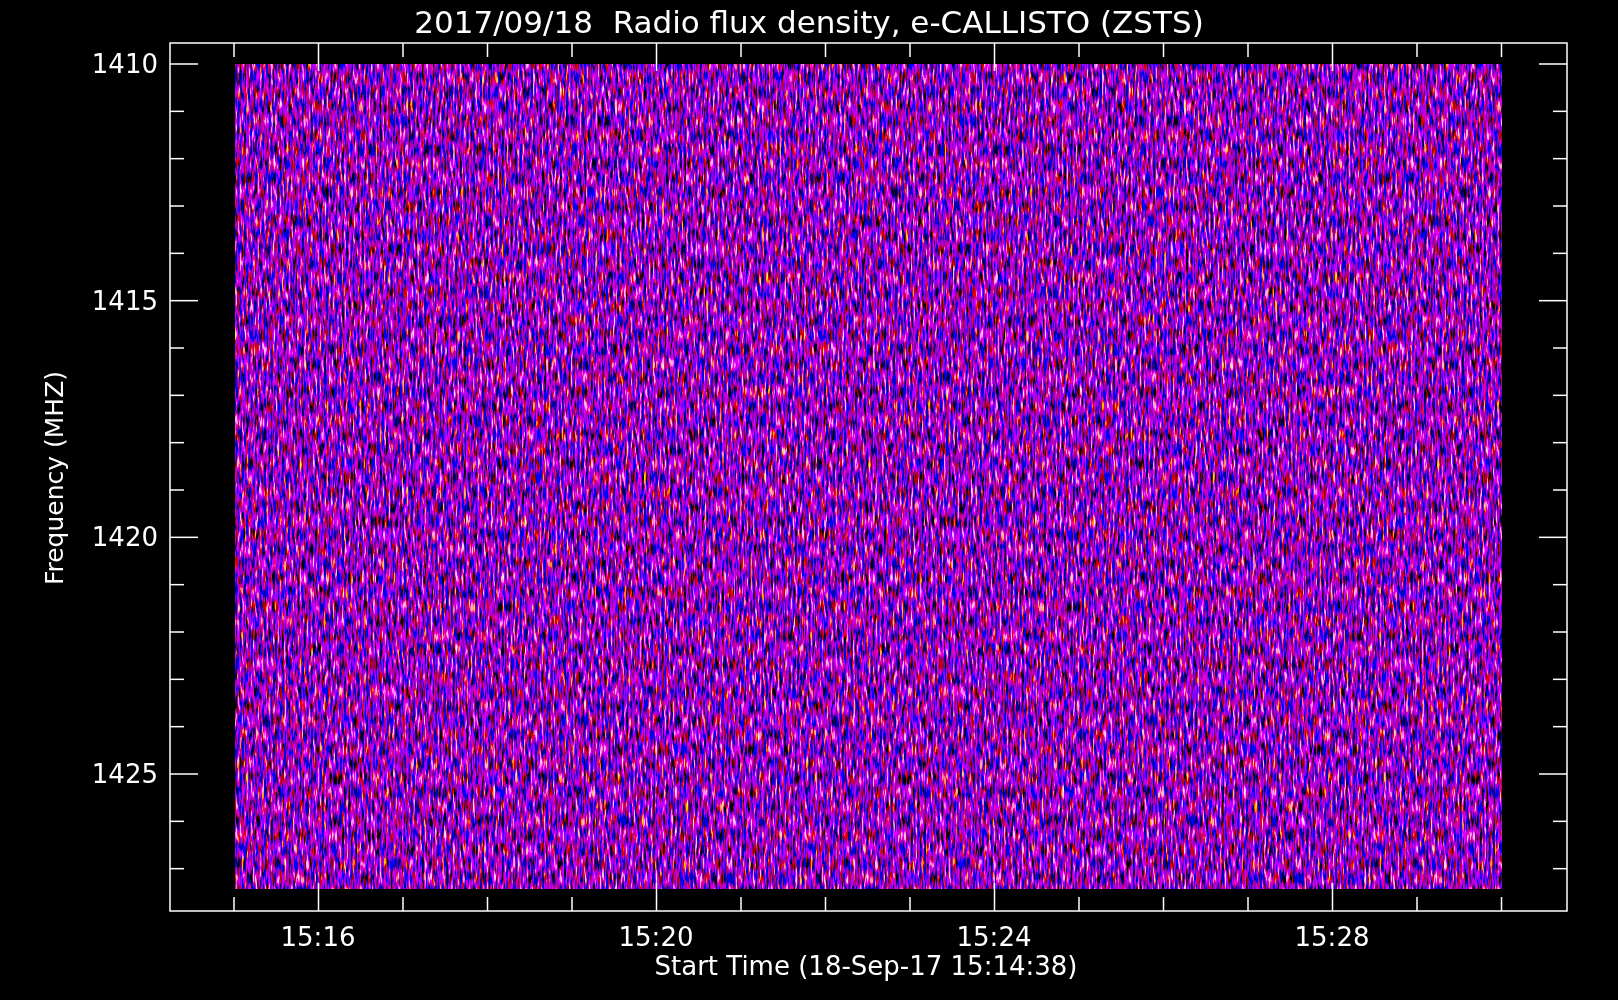  I want to click on y-tick-label: 1415, so click(124, 300).